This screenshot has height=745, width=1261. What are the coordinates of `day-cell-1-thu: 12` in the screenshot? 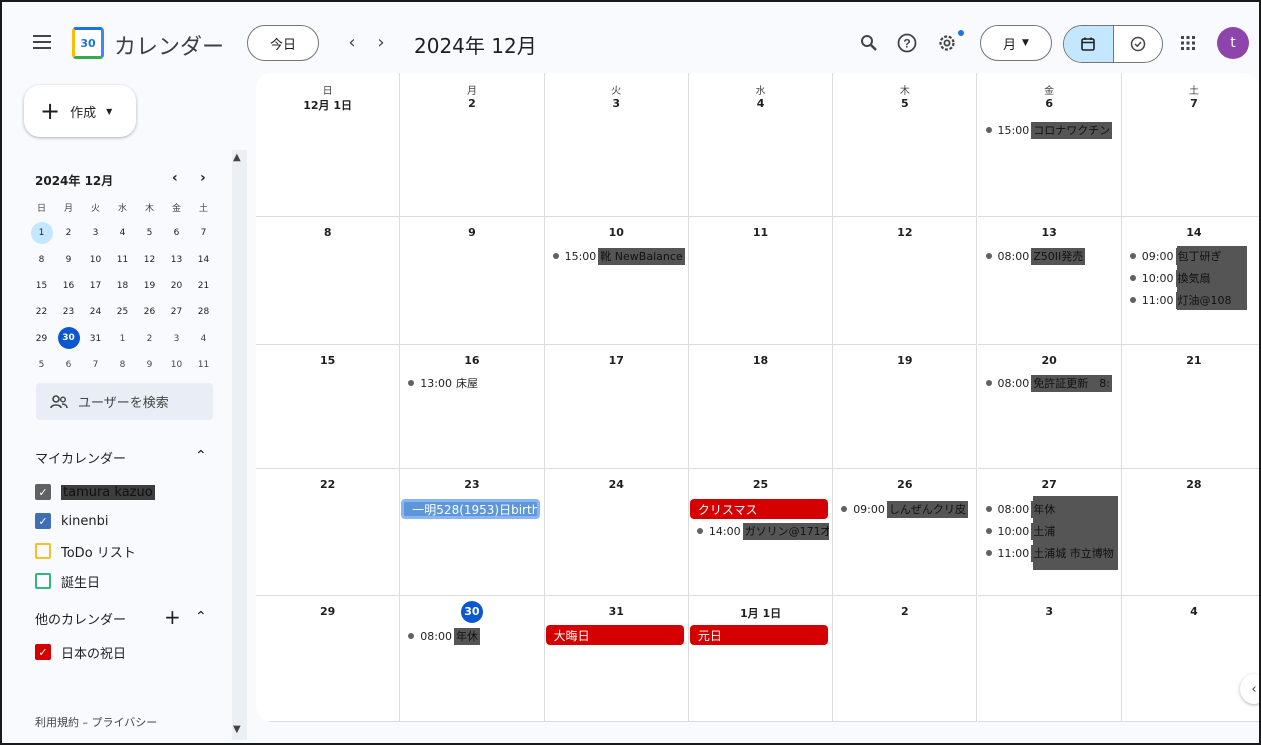 It's located at (905, 281).